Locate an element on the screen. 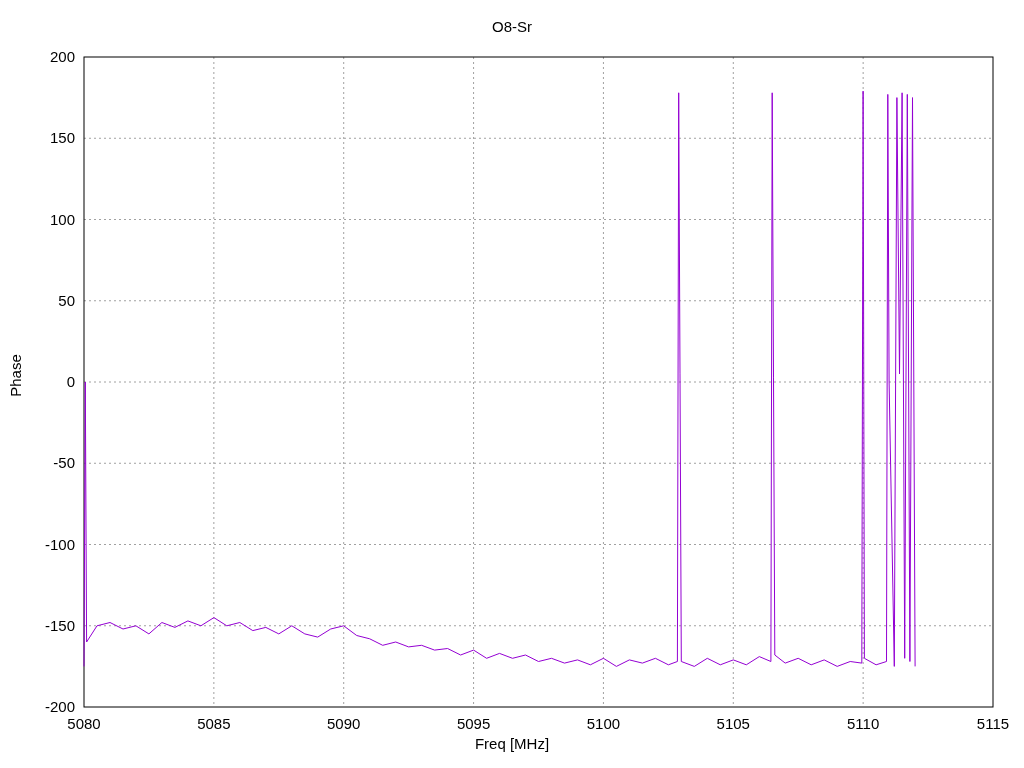 The width and height of the screenshot is (1024, 768). x-tick-label: 5100 is located at coordinates (603, 723).